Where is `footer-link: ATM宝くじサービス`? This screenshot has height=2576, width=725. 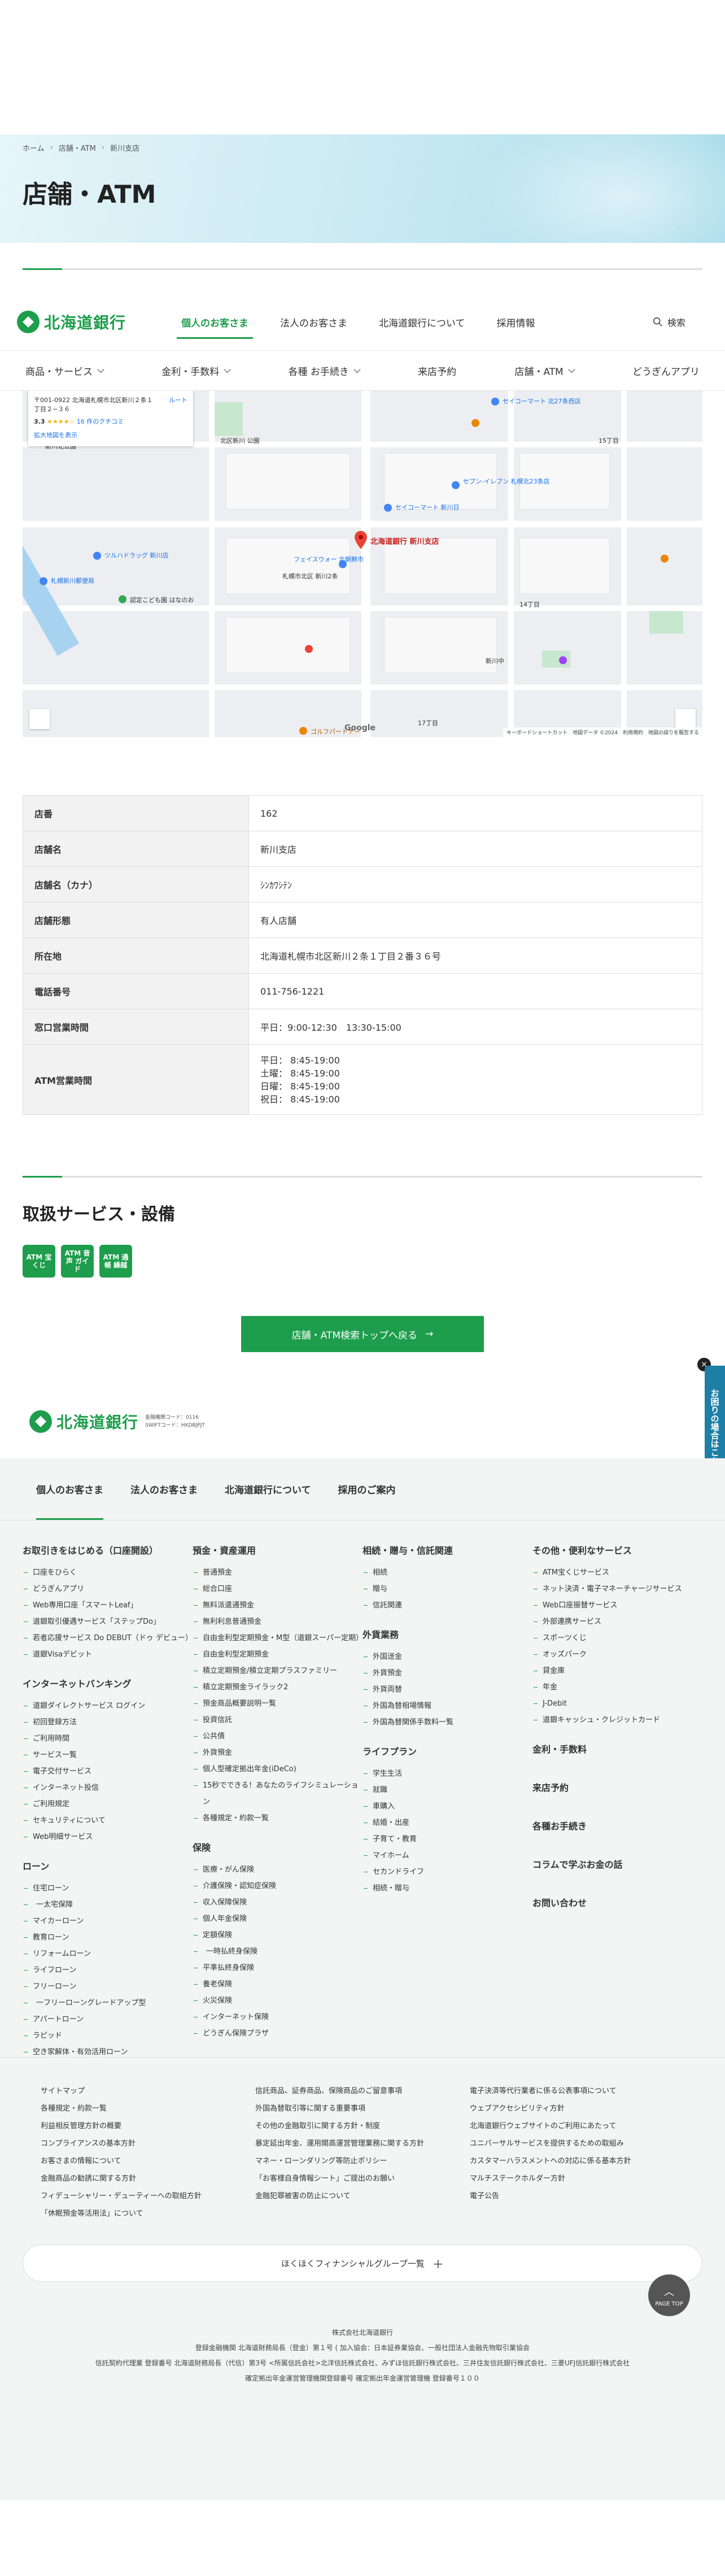 footer-link: ATM宝くじサービス is located at coordinates (617, 1572).